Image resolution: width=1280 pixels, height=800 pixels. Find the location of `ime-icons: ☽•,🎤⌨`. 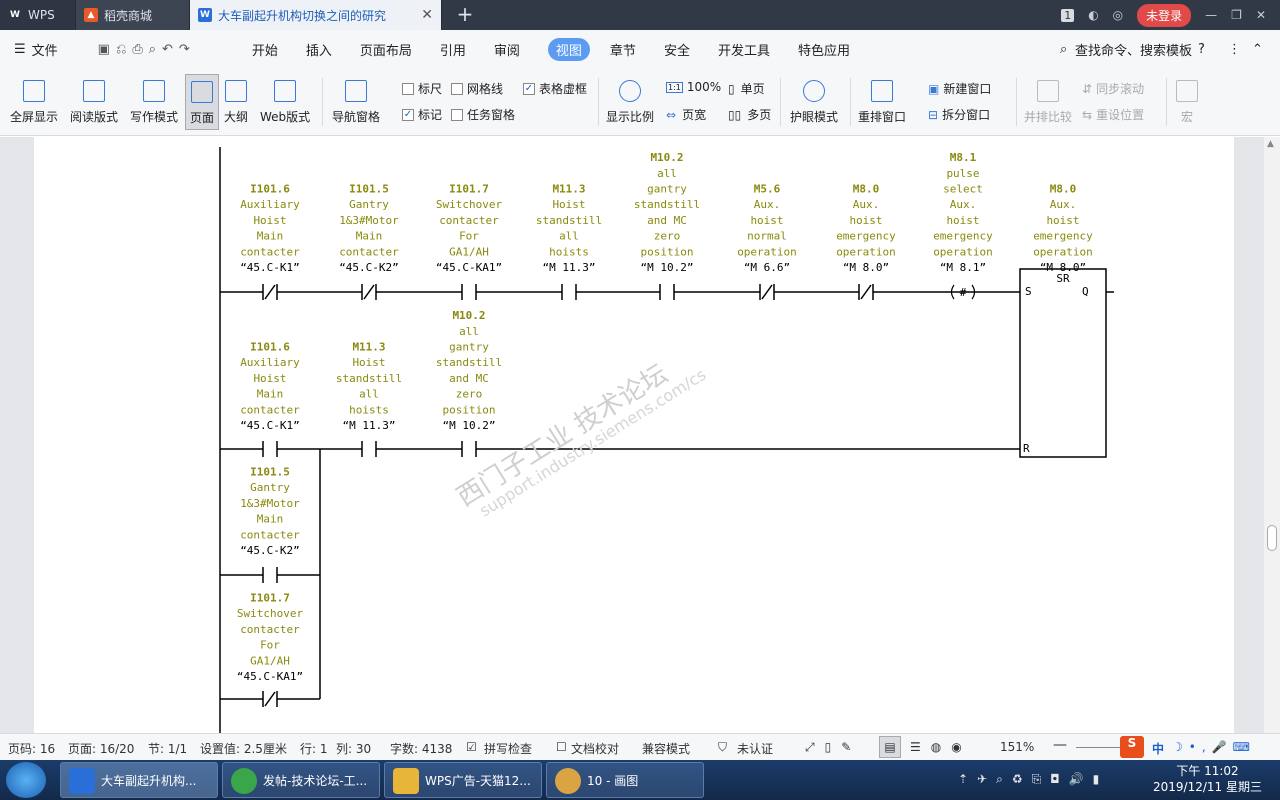

ime-icons: ☽•,🎤⌨ is located at coordinates (1214, 747).